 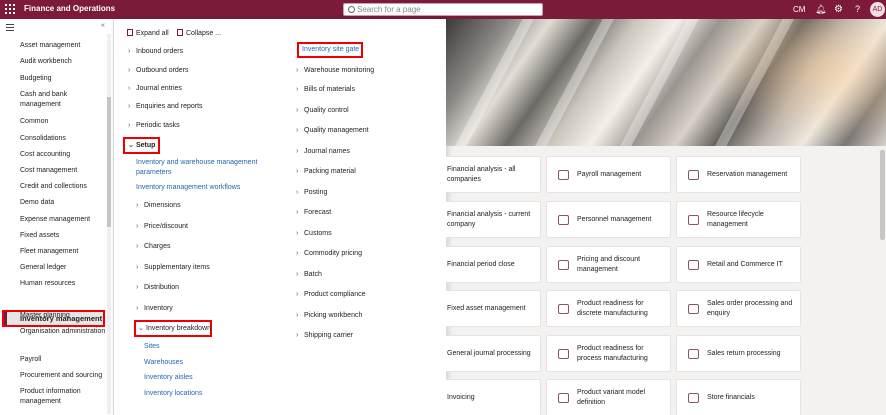 I want to click on help-icon: ?, so click(x=857, y=9).